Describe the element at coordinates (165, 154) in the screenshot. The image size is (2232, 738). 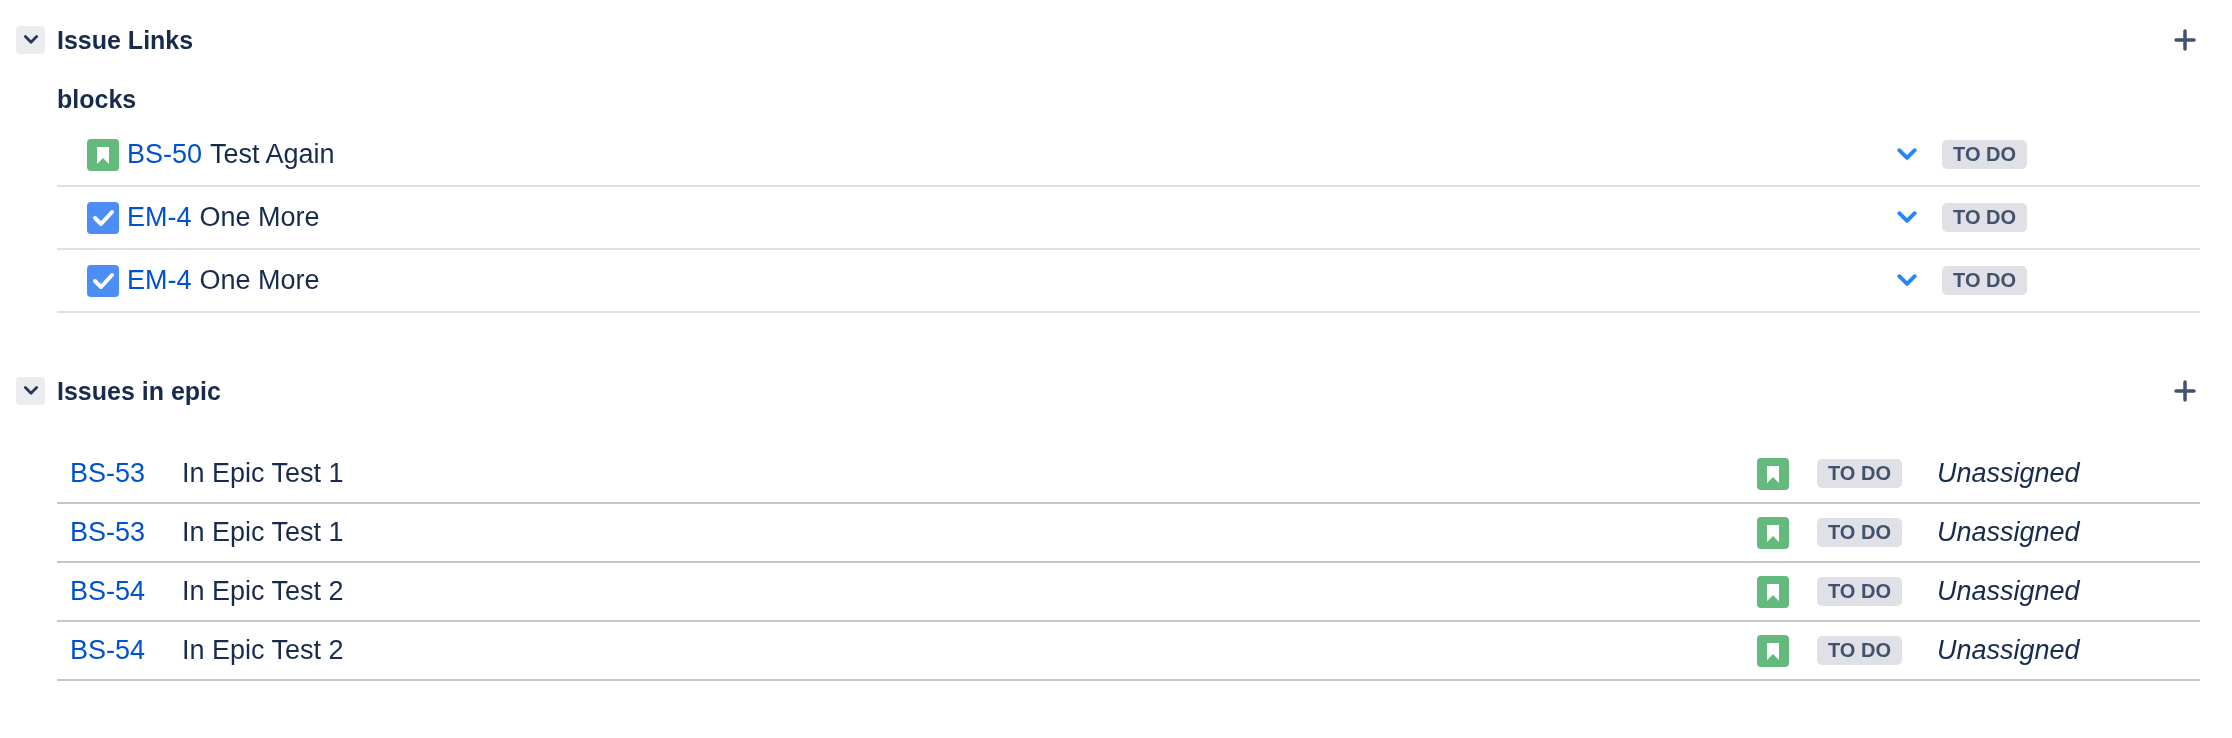
I see `issue-key-link: BS-50` at that location.